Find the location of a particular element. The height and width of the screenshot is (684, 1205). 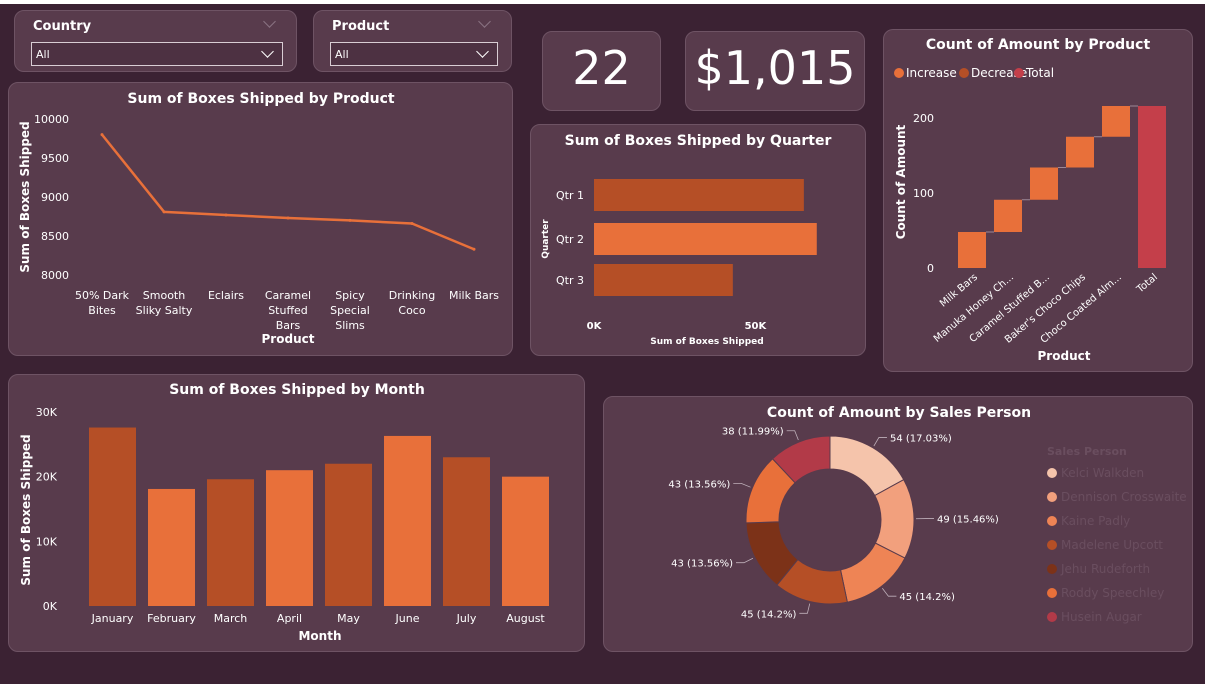

kpi-amount-card: $1,015 is located at coordinates (775, 71).